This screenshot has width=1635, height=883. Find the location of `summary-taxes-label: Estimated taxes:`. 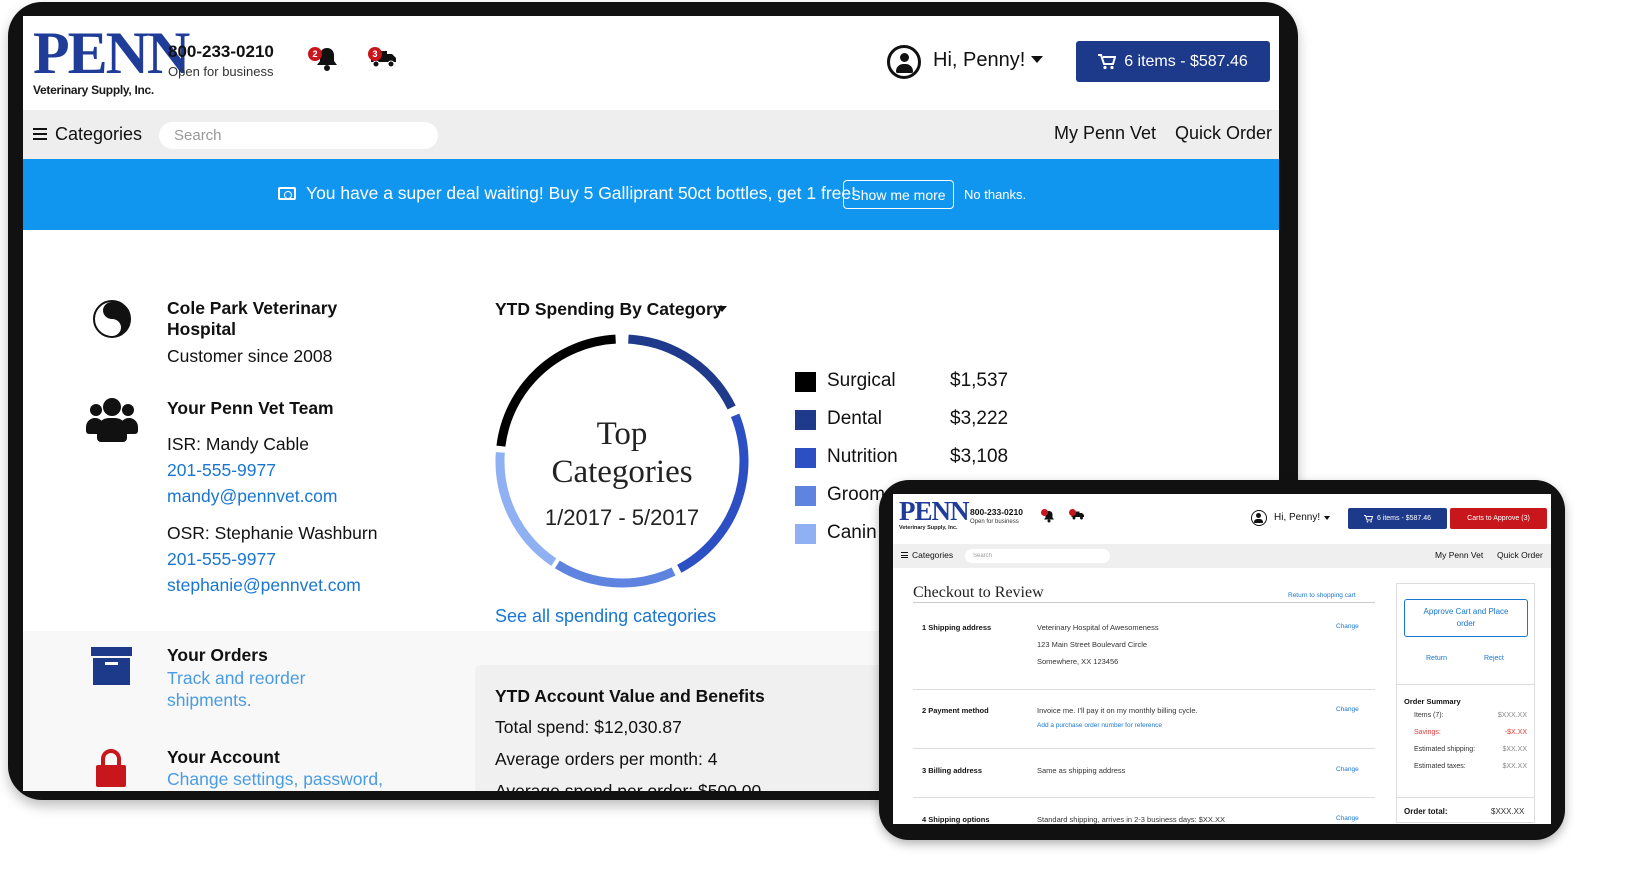

summary-taxes-label: Estimated taxes: is located at coordinates (1440, 766).